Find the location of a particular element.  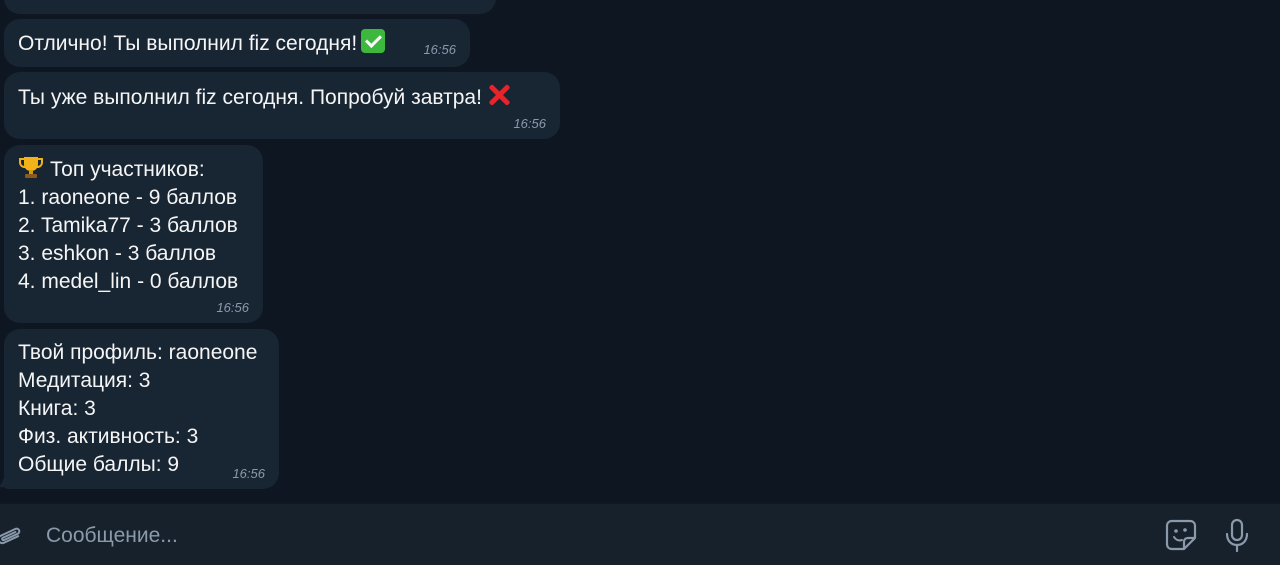

leaderboard-row: 4. medel_lin - 0 баллов is located at coordinates (128, 281).